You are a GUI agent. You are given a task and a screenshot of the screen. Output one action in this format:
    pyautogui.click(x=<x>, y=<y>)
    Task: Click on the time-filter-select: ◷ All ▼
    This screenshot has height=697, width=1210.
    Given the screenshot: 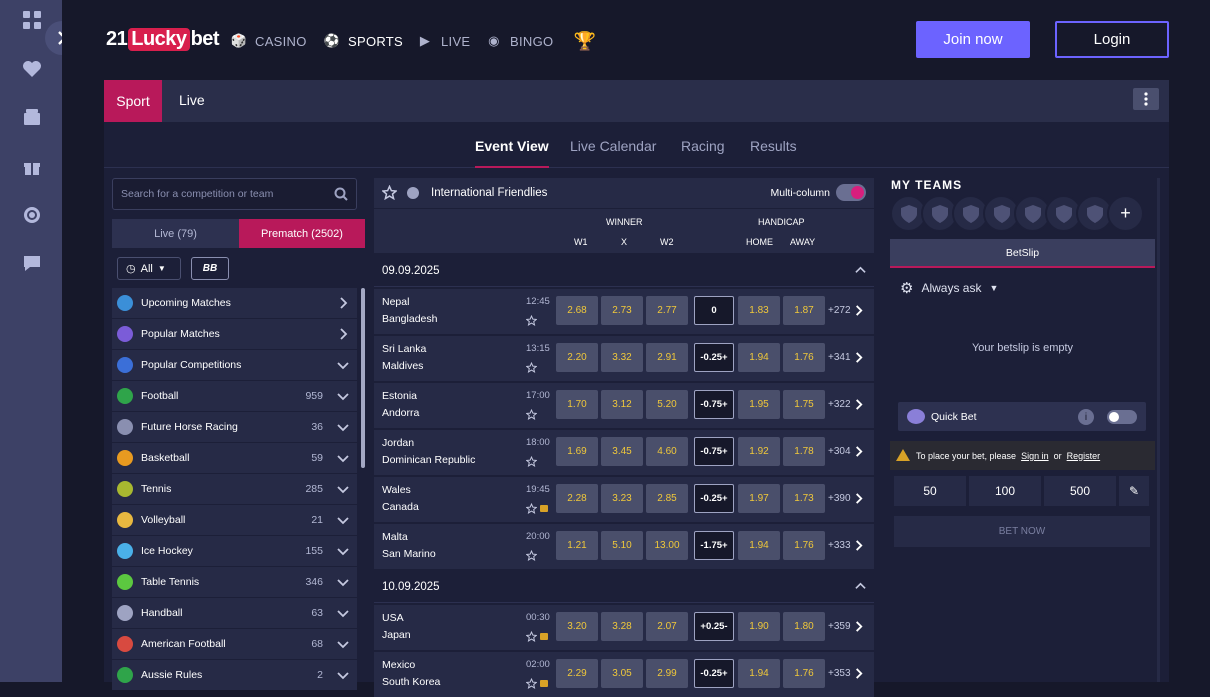 What is the action you would take?
    pyautogui.click(x=149, y=268)
    